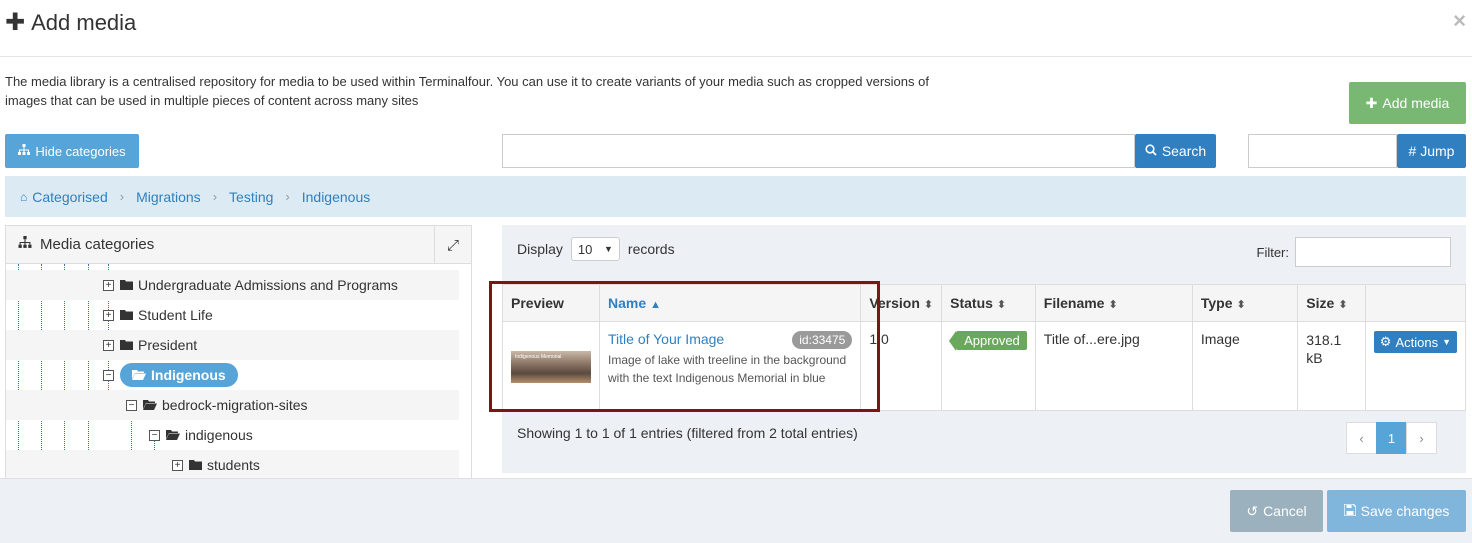 This screenshot has height=543, width=1472. What do you see at coordinates (1405, 511) in the screenshot?
I see `save-changes-label: Save changes` at bounding box center [1405, 511].